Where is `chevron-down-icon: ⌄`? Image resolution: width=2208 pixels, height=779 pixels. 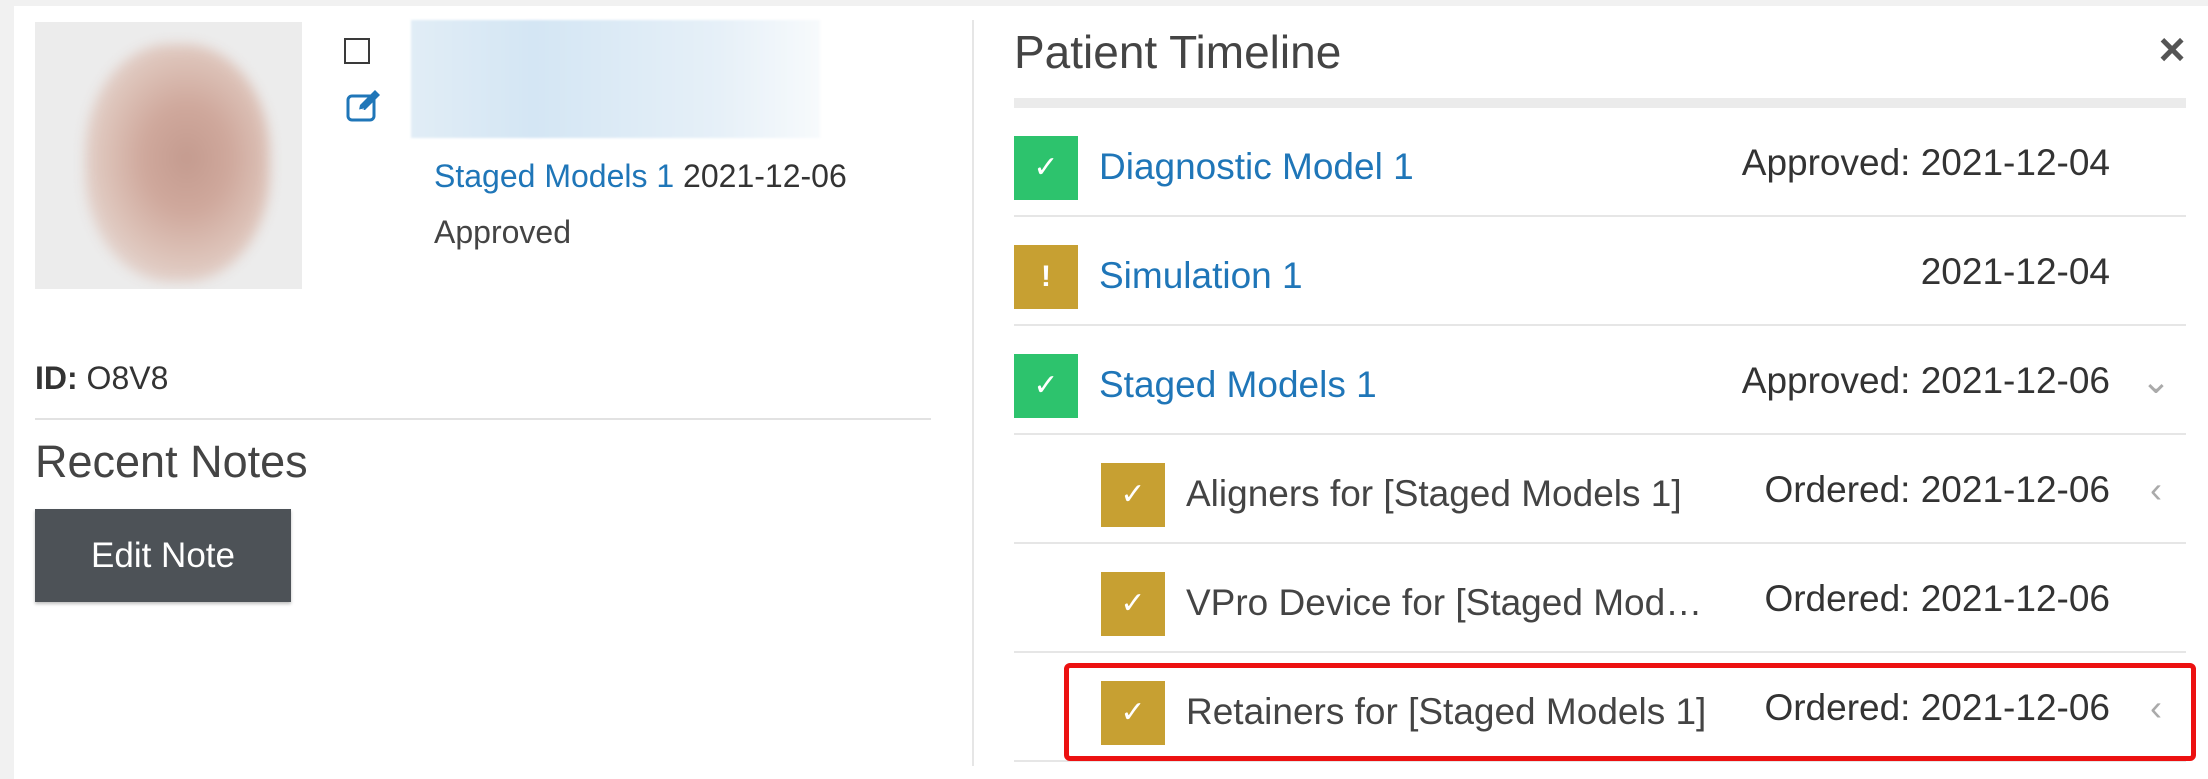
chevron-down-icon: ⌄ is located at coordinates (2156, 381).